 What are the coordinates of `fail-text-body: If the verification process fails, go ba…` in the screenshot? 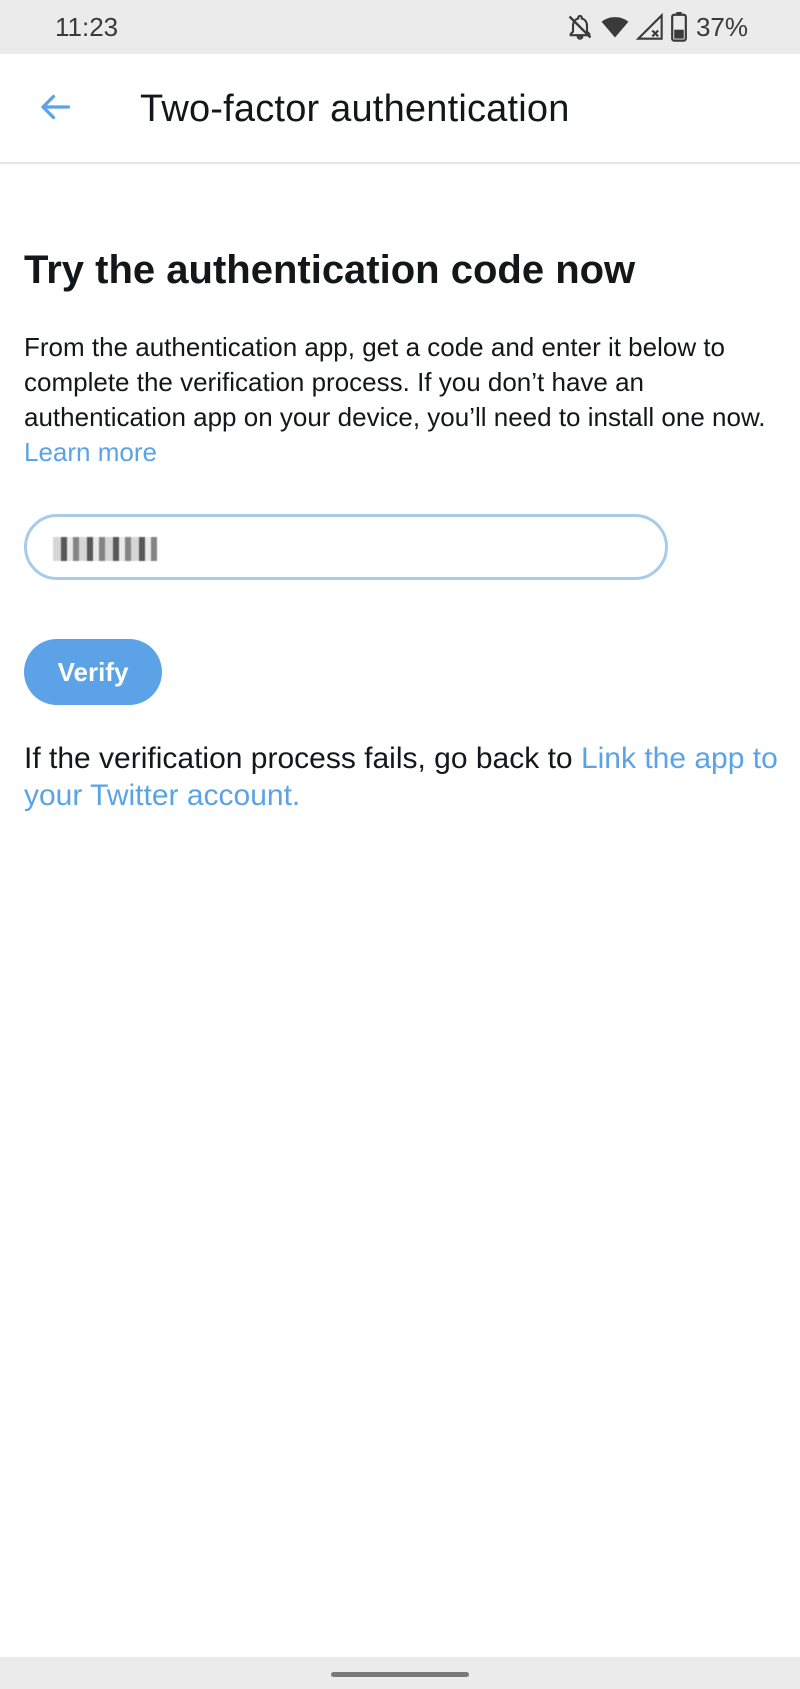 It's located at (298, 758).